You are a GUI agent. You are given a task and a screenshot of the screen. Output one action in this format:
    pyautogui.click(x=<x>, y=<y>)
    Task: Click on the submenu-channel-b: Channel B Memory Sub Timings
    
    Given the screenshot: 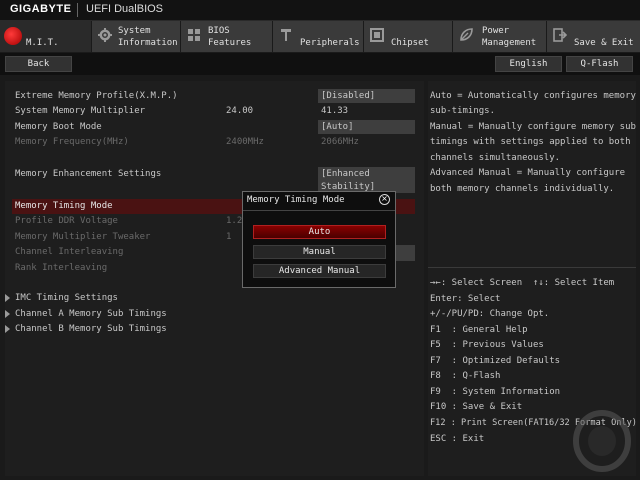 What is the action you would take?
    pyautogui.click(x=91, y=329)
    